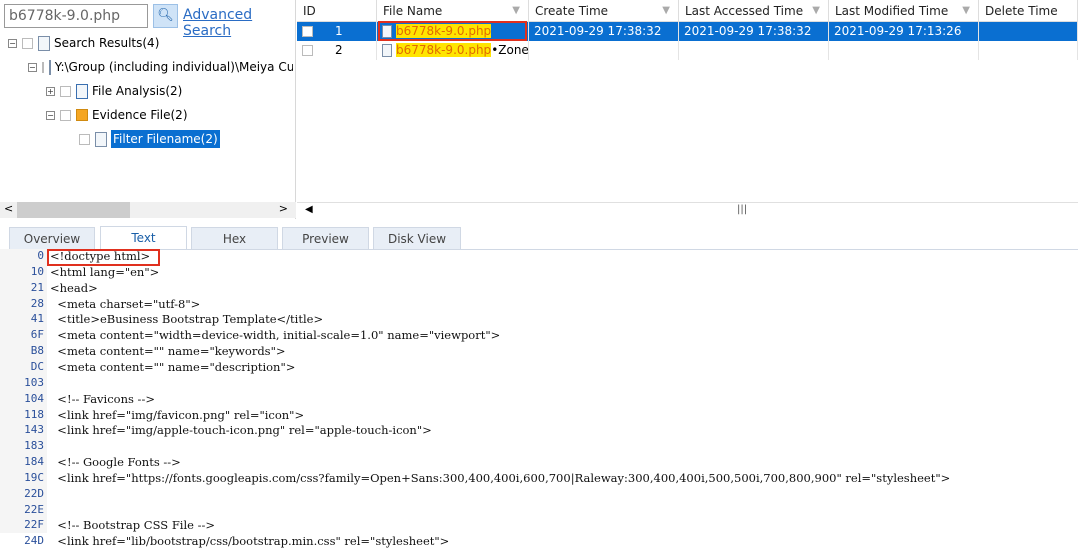  What do you see at coordinates (133, 525) in the screenshot?
I see `code-line: <!-- Bootstrap CSS File -->` at bounding box center [133, 525].